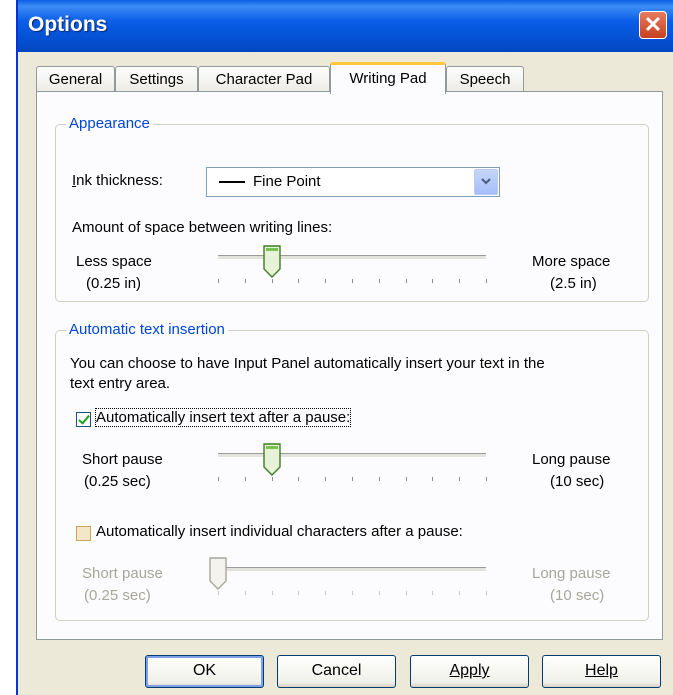 This screenshot has height=695, width=673. I want to click on text-insertion-legend: Automatic text insertion, so click(147, 329).